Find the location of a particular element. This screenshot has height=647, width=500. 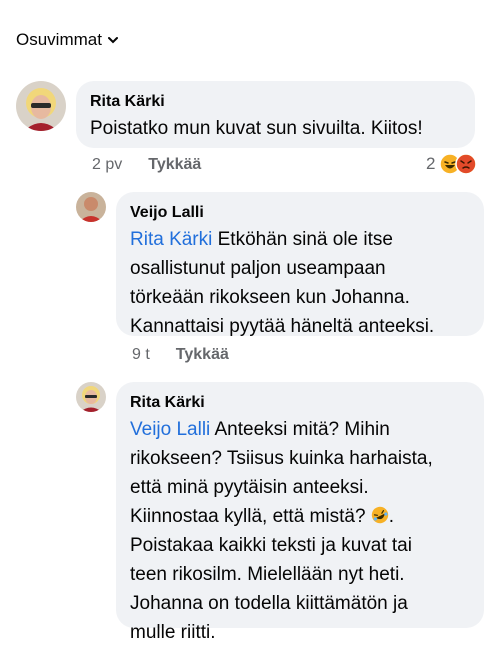

comment-age: 9 t is located at coordinates (141, 355).